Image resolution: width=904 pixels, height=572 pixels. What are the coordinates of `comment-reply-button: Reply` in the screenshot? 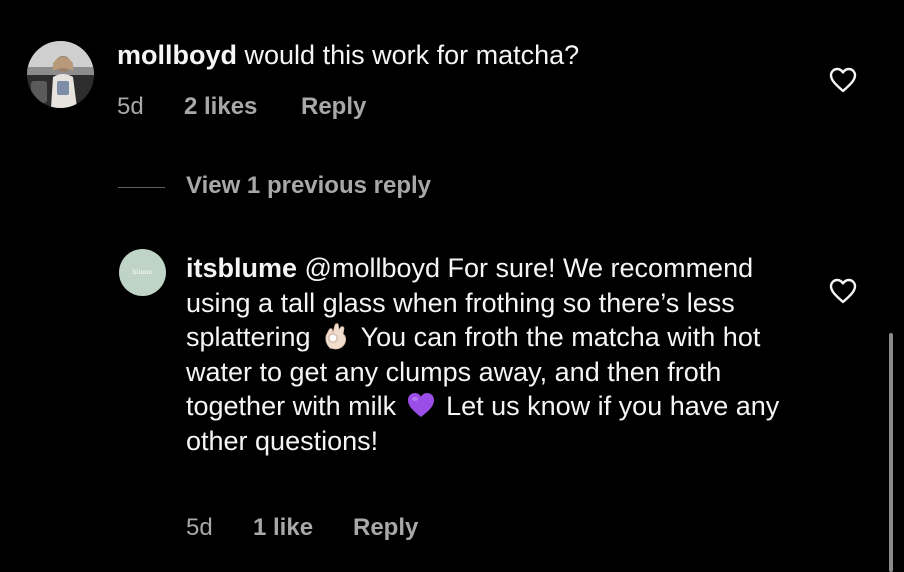 It's located at (333, 107).